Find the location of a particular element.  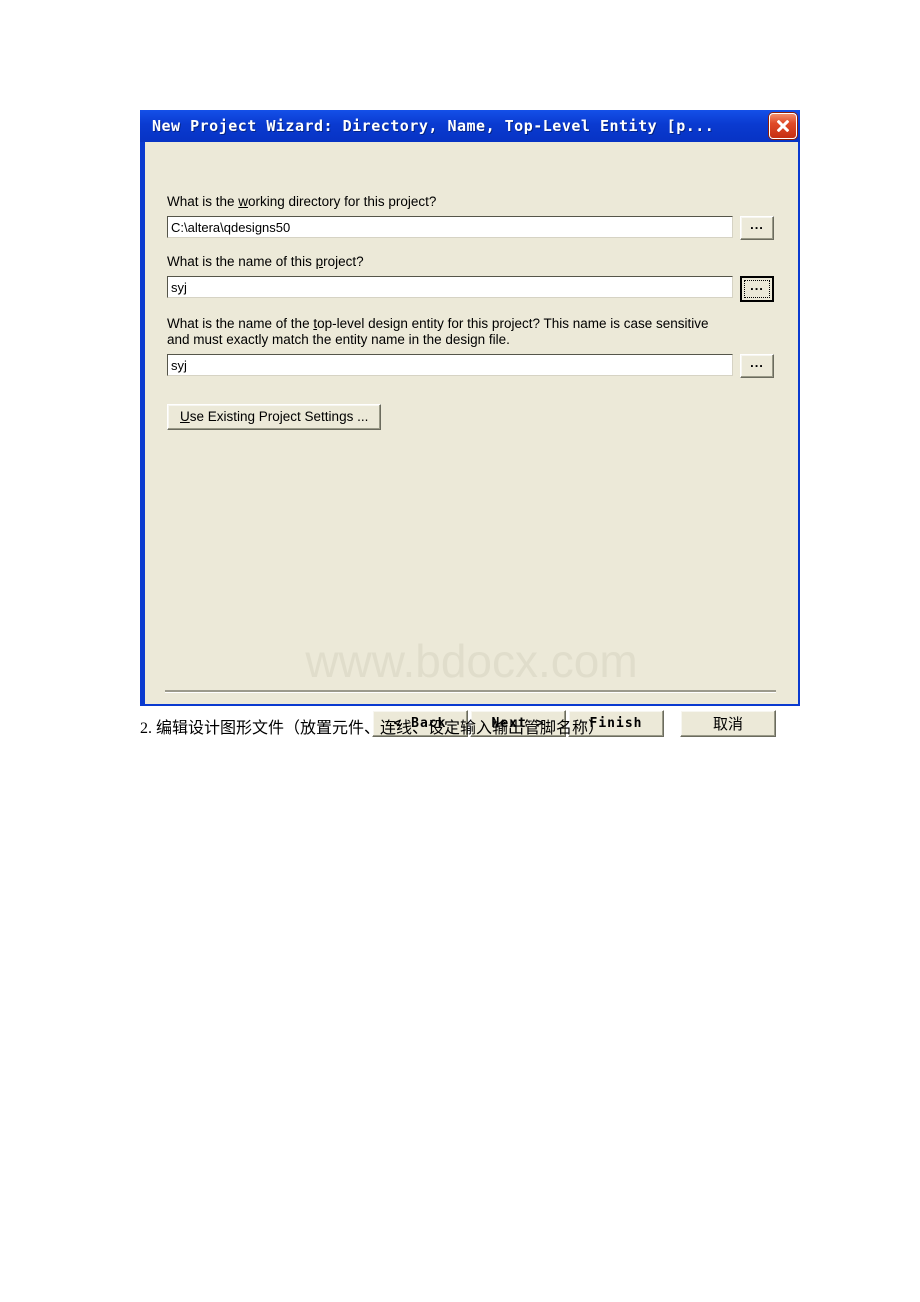

watermark: www.bdocx.com is located at coordinates (471, 661).